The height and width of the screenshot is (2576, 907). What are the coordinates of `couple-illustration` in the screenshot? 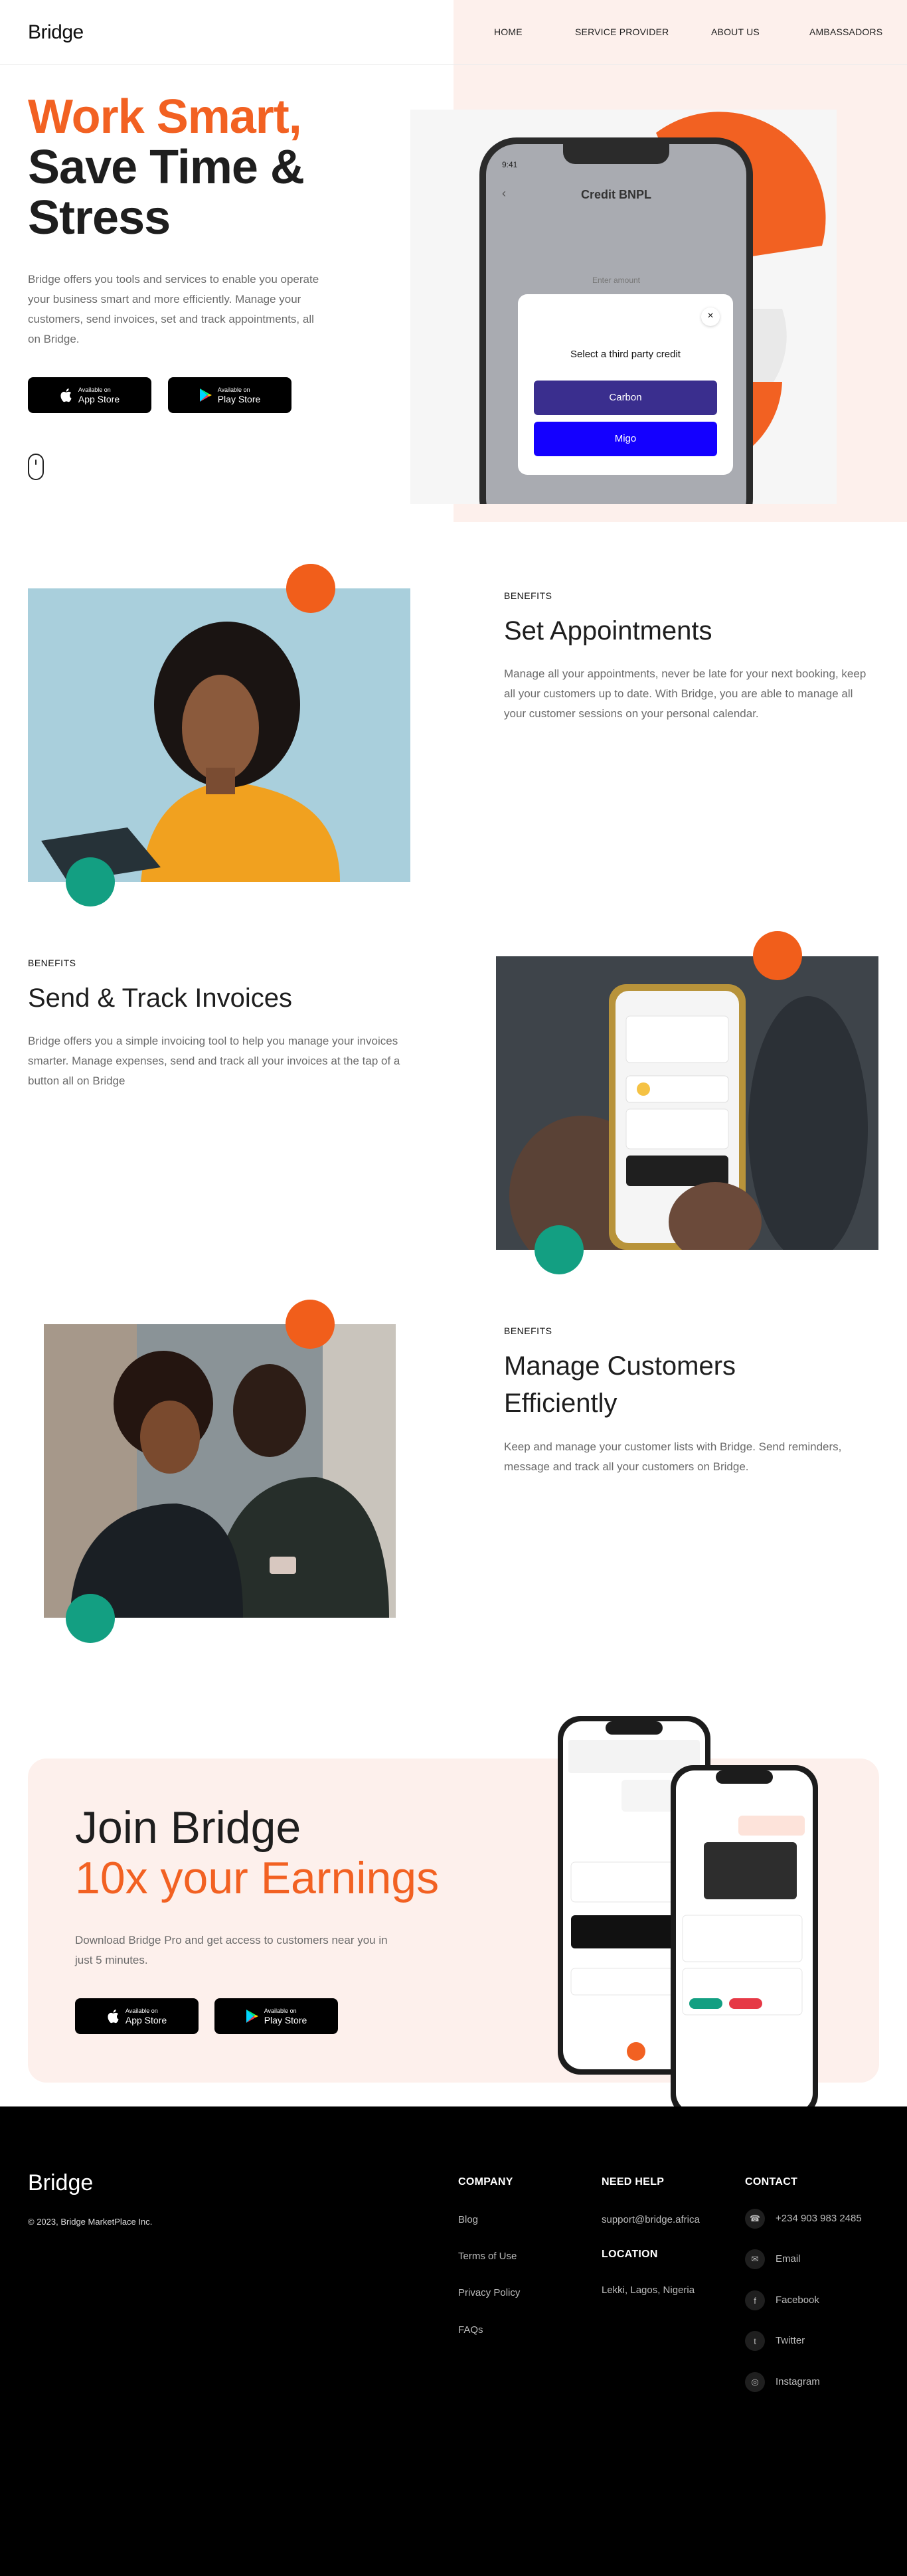 It's located at (220, 1471).